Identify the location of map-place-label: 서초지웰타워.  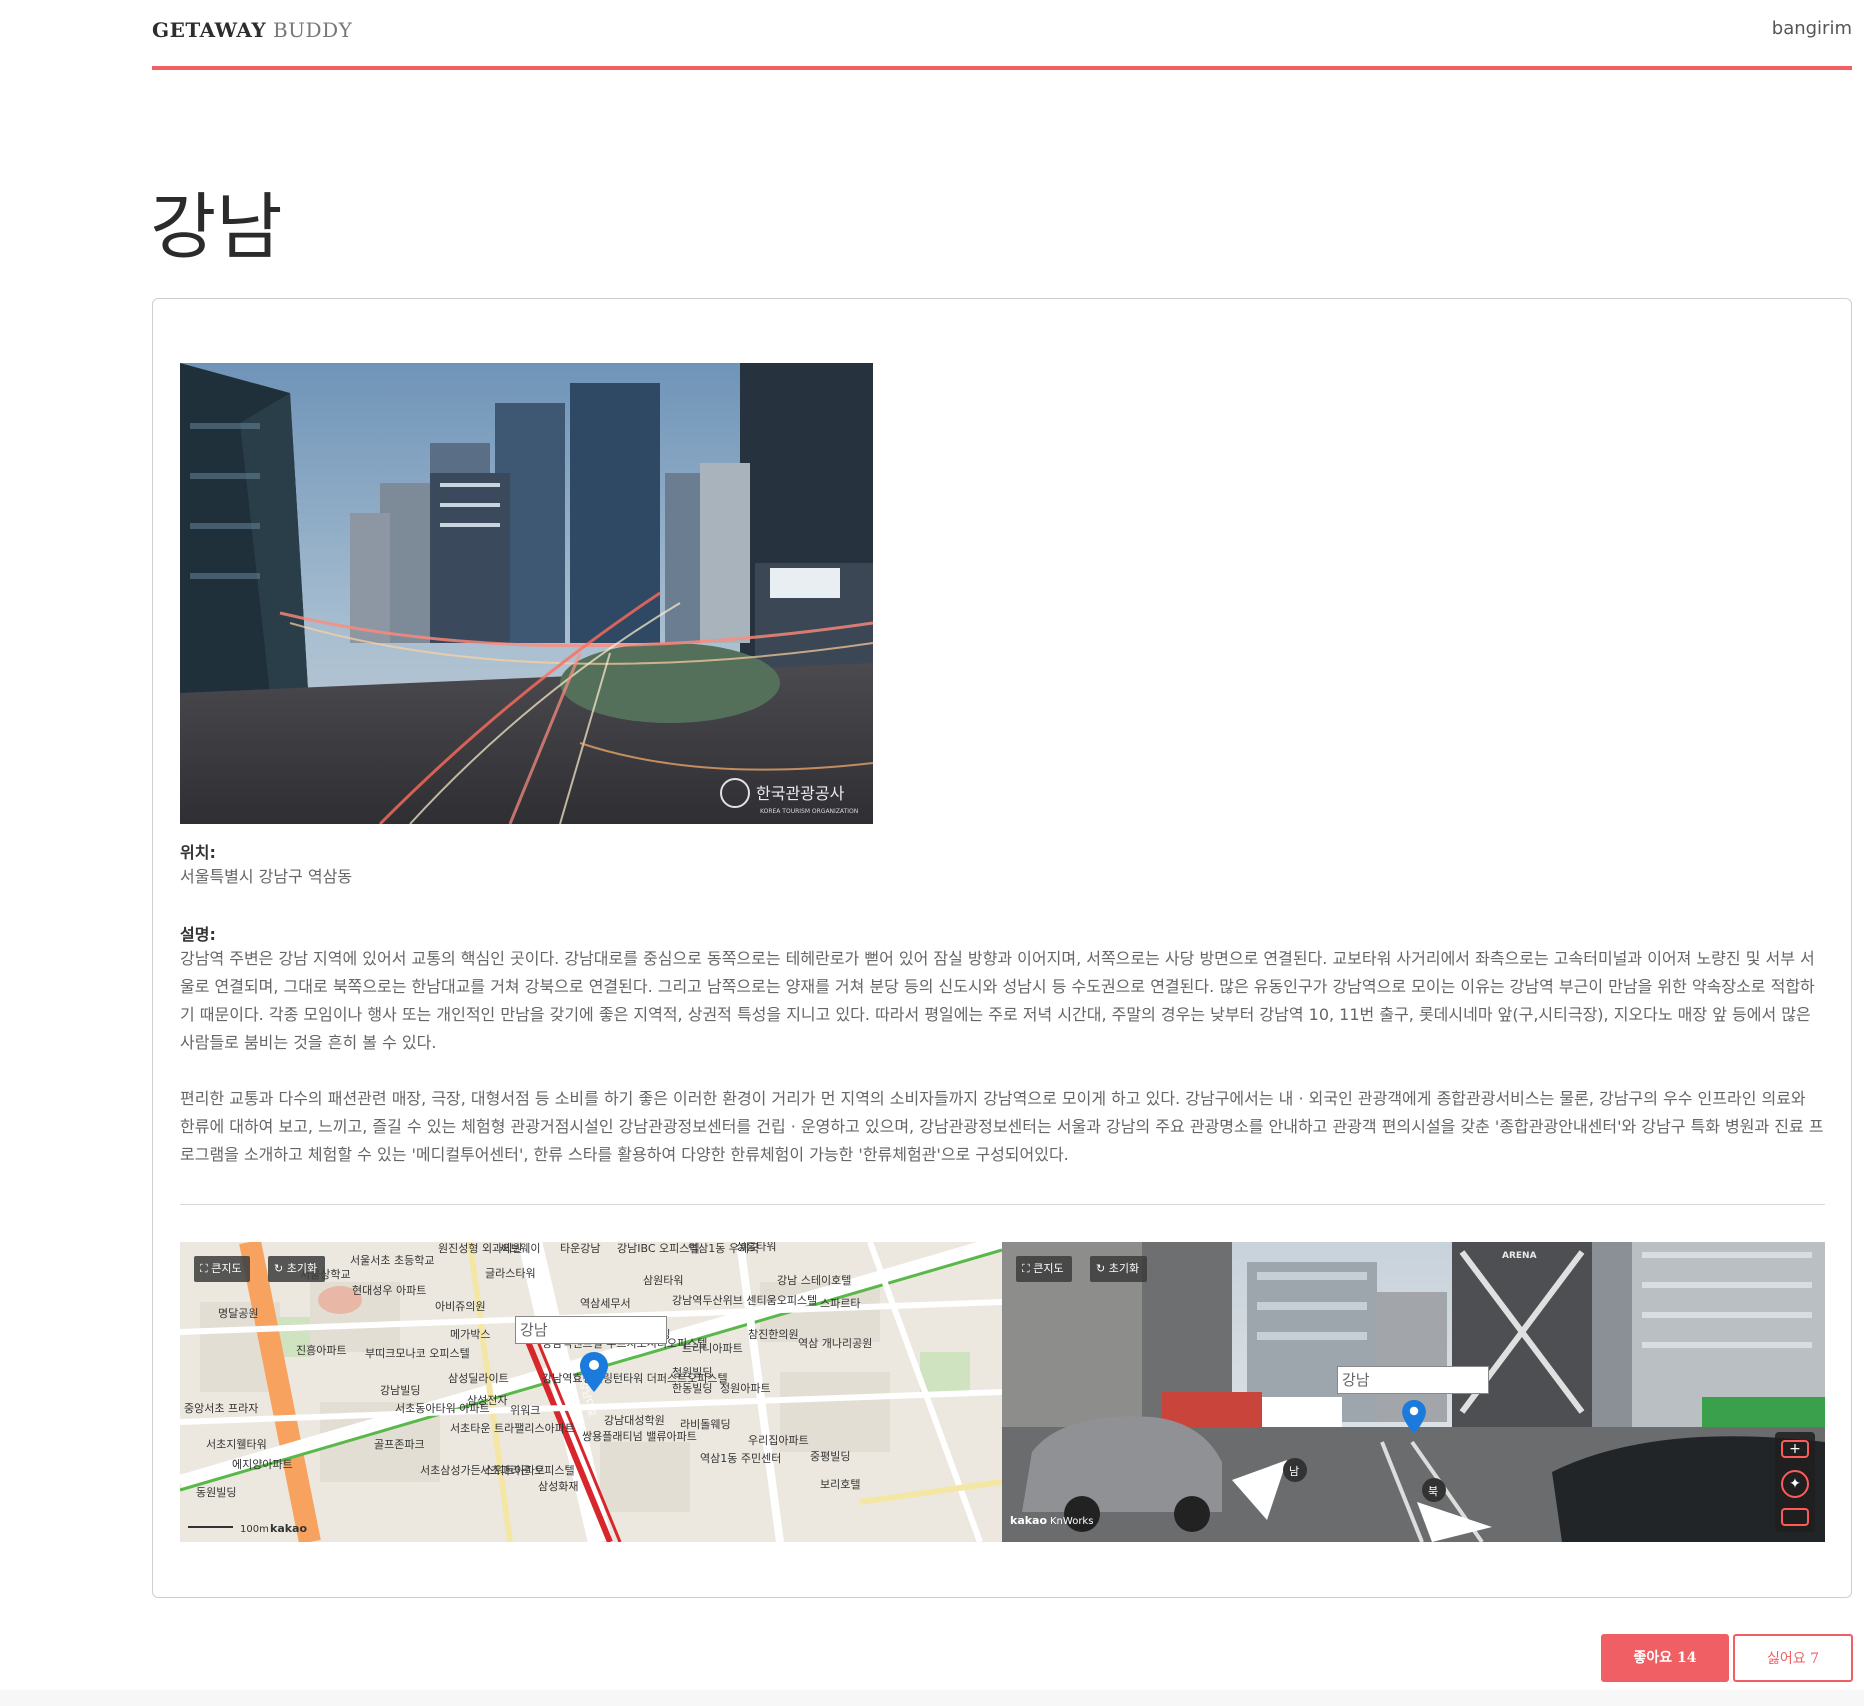
(236, 1444).